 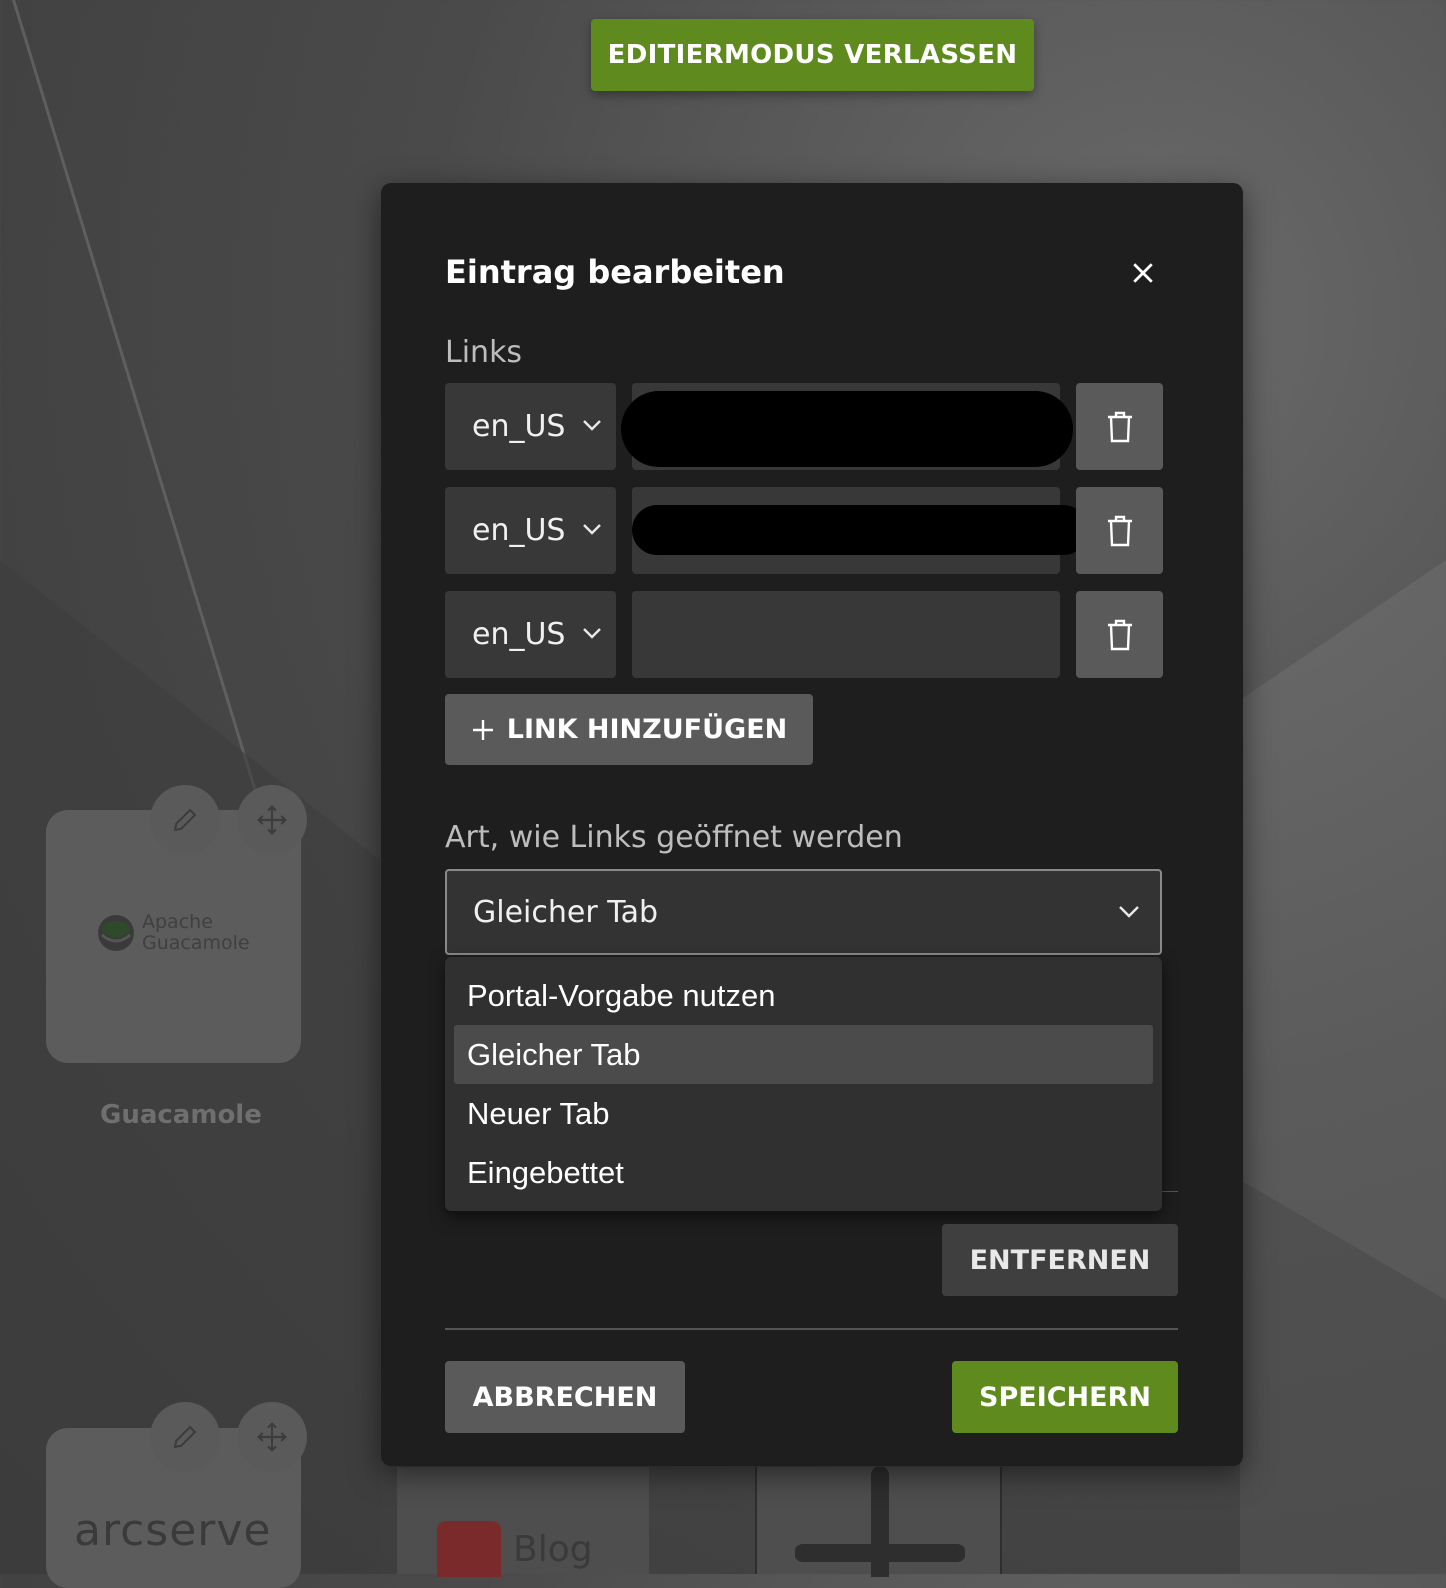 What do you see at coordinates (553, 1549) in the screenshot?
I see `blog-logo-text: Blog` at bounding box center [553, 1549].